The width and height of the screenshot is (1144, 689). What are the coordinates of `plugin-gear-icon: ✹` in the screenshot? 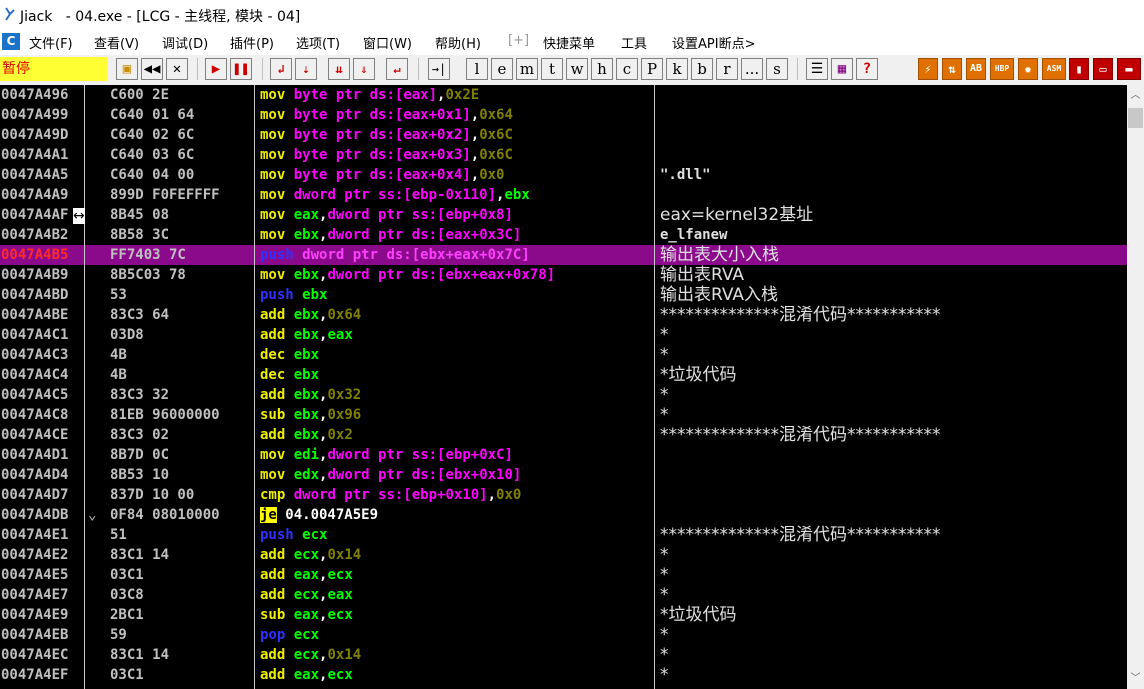 It's located at (1028, 69).